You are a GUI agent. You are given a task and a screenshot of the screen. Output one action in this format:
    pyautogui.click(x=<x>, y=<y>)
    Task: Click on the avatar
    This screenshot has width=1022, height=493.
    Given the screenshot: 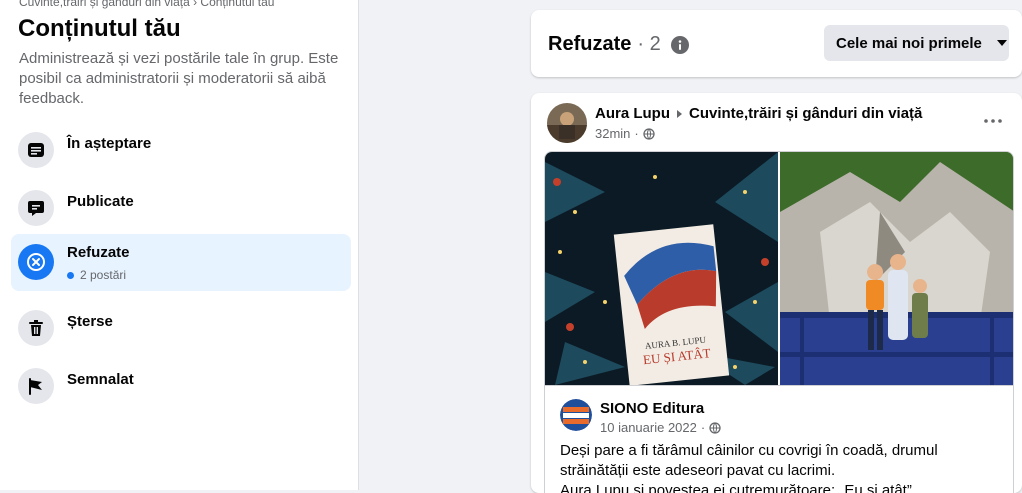 What is the action you would take?
    pyautogui.click(x=567, y=123)
    